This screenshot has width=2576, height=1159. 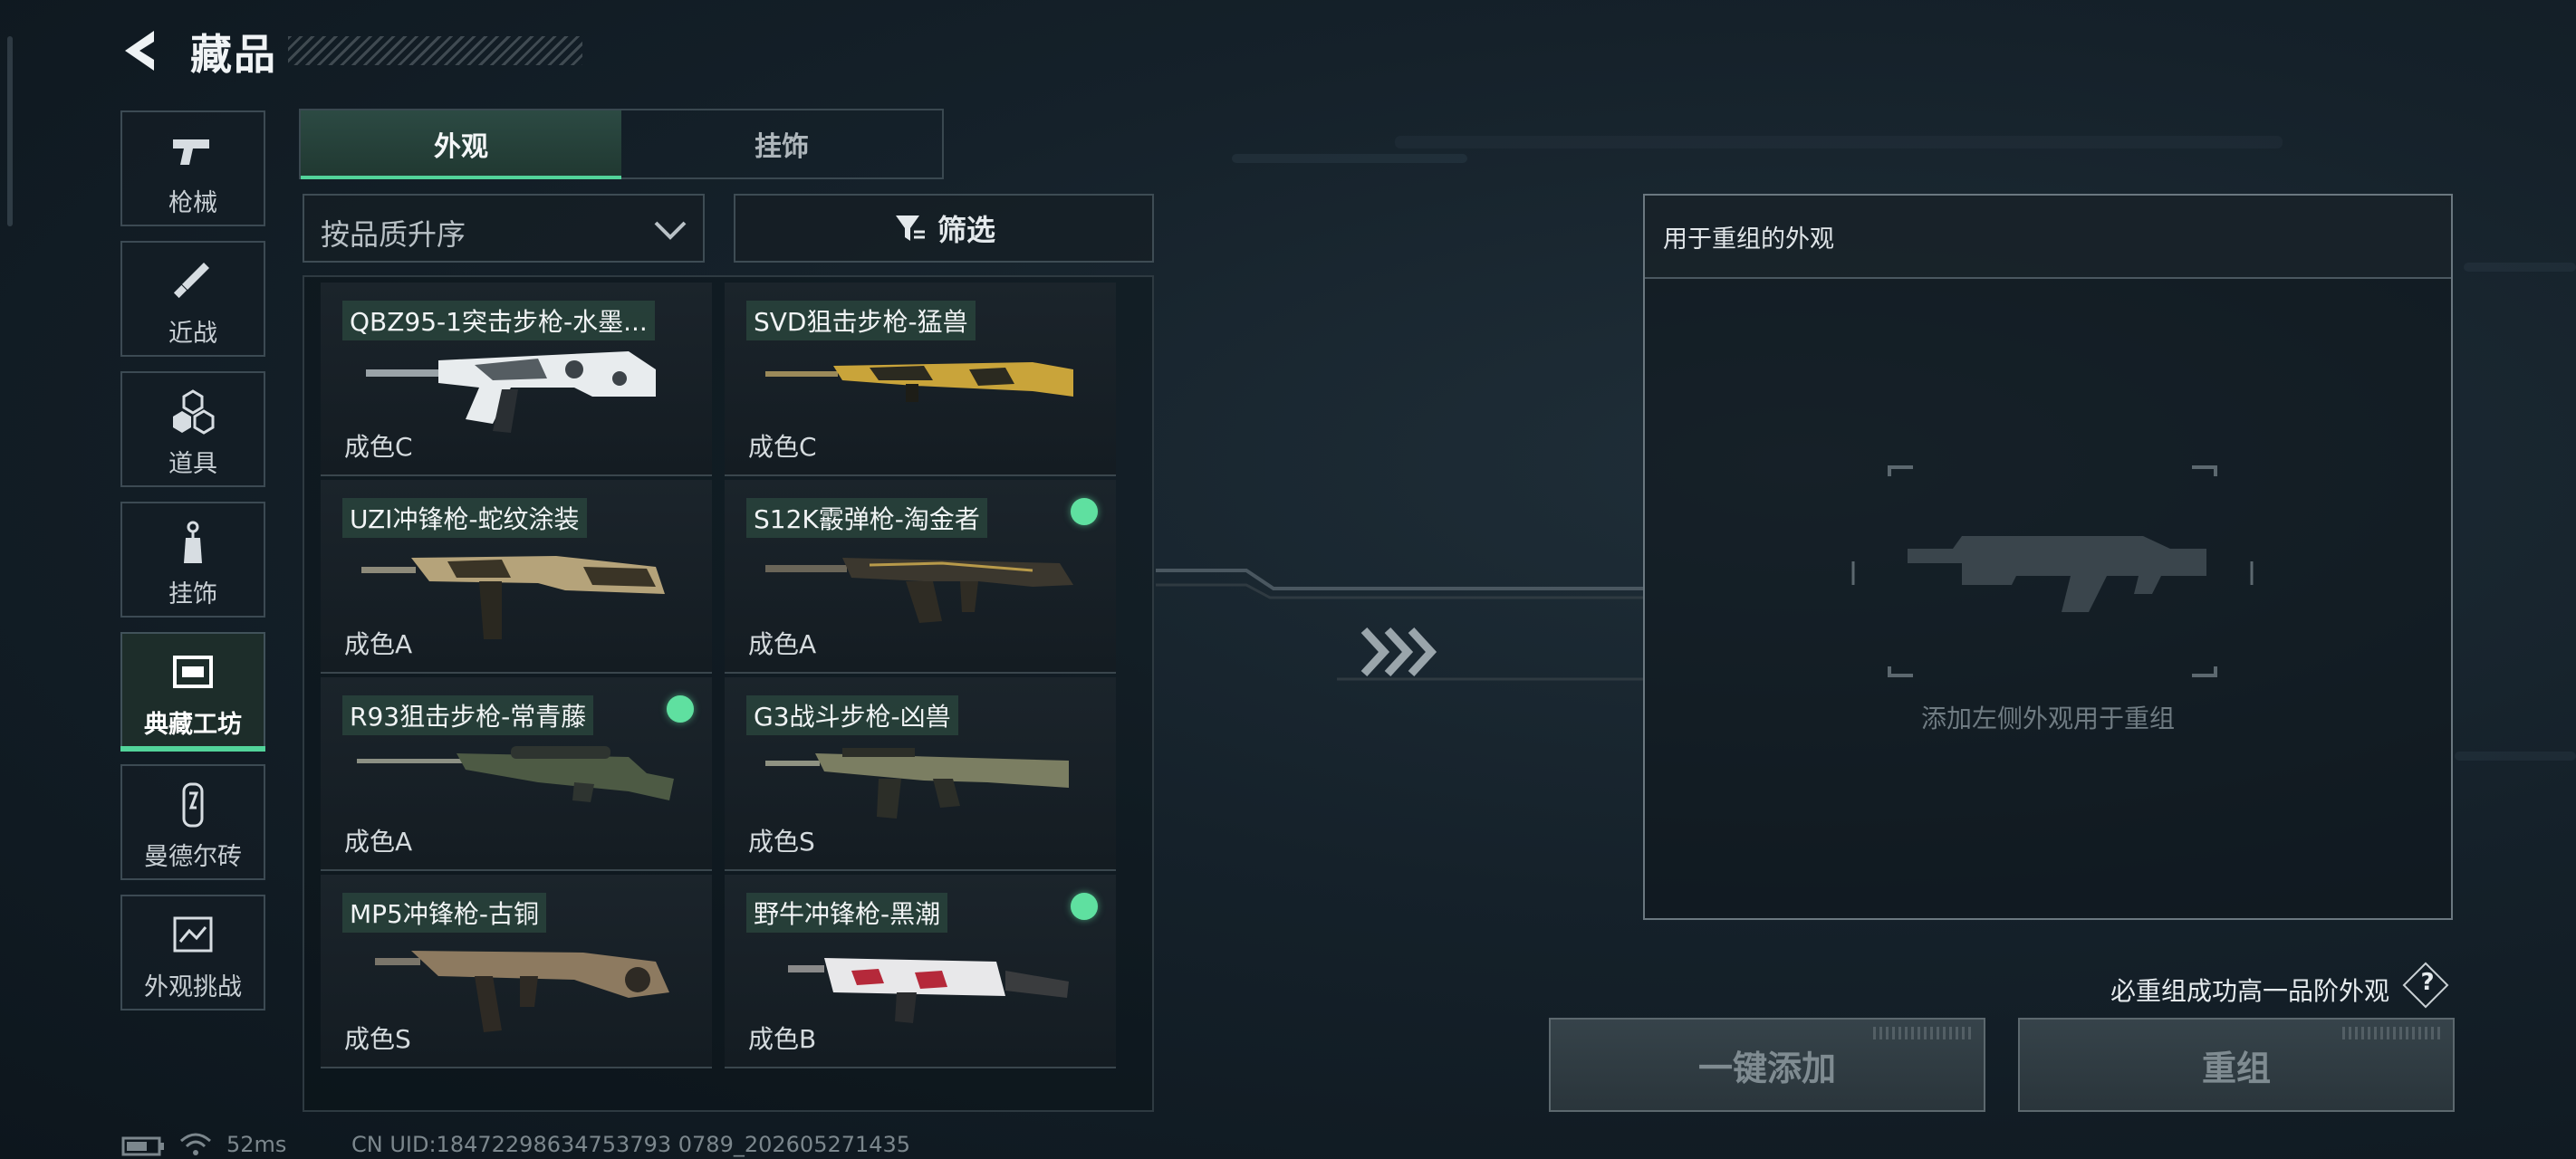 What do you see at coordinates (141, 50) in the screenshot?
I see `back-arrow-icon` at bounding box center [141, 50].